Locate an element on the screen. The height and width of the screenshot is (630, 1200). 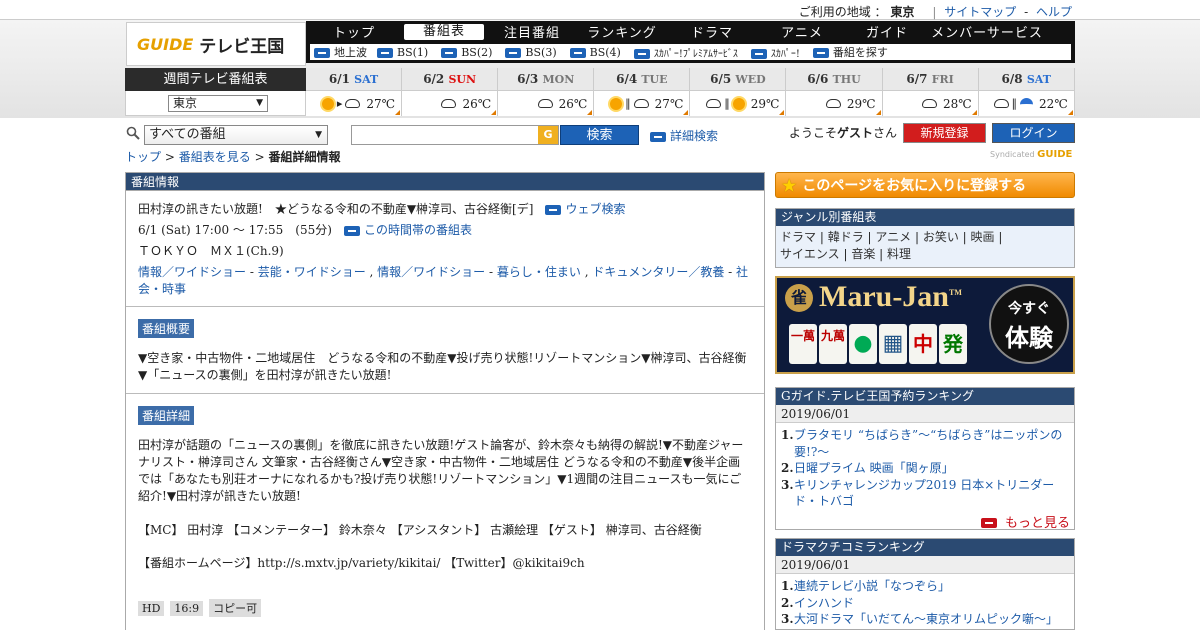
day-cell: 6/2 SUN 26℃ is located at coordinates (450, 92).